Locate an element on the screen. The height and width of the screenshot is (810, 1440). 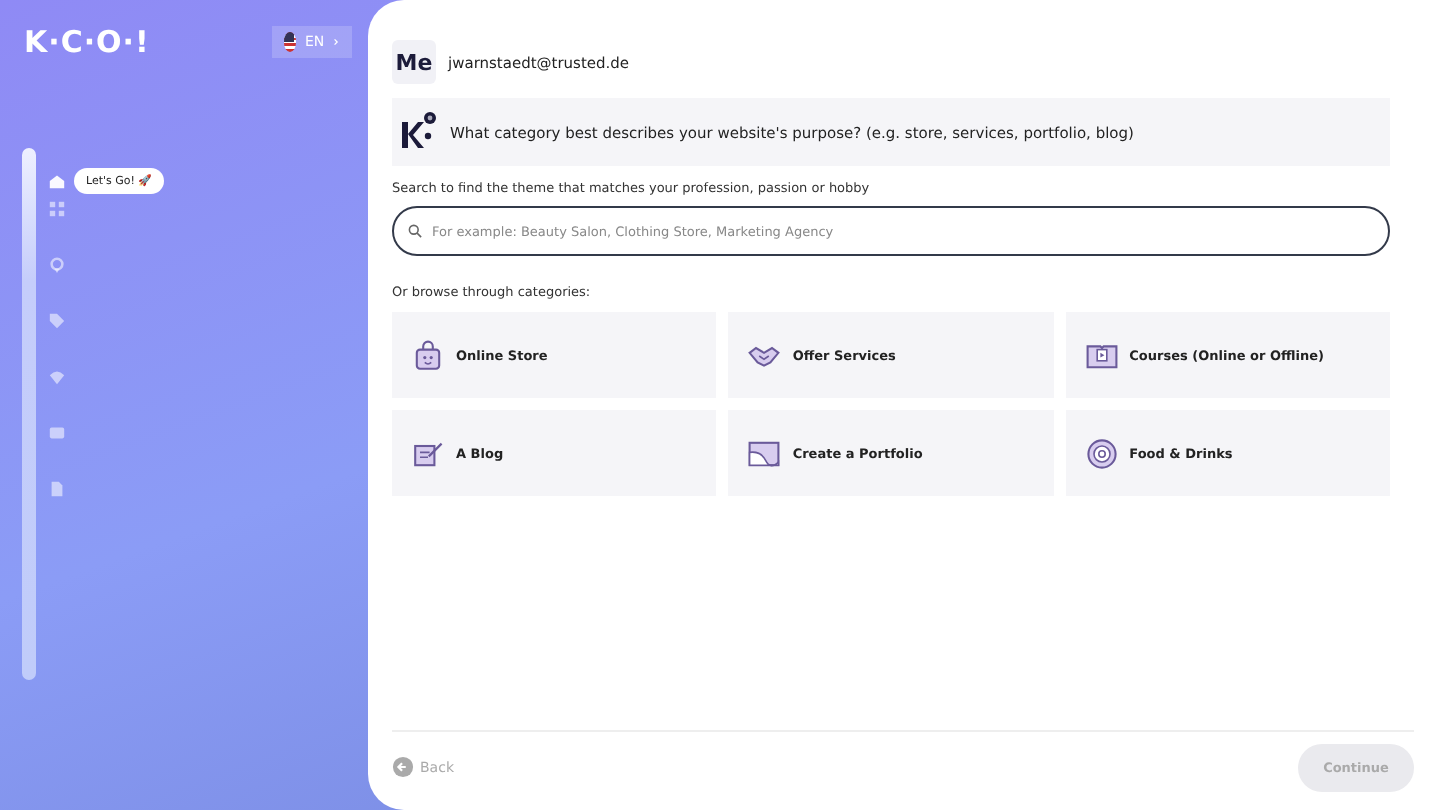
bag-icon is located at coordinates (428, 355).